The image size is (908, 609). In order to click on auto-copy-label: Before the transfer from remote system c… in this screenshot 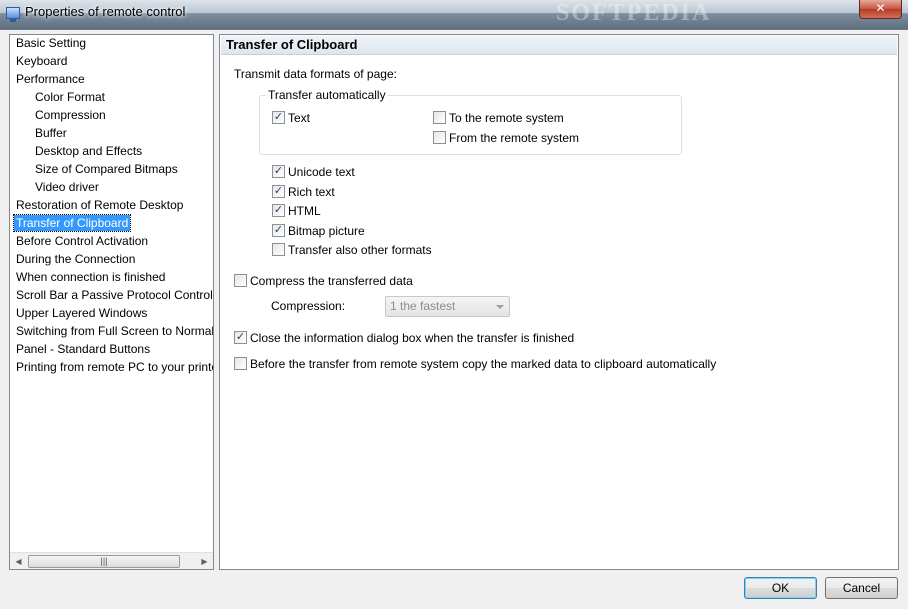, I will do `click(483, 364)`.